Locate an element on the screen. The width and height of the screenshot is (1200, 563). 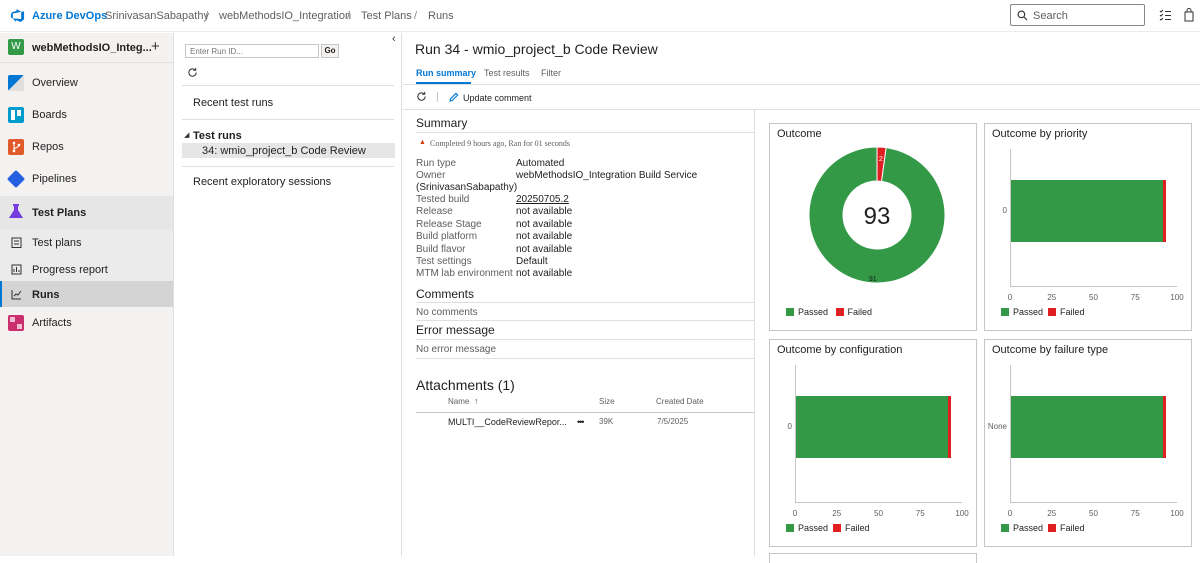
update-comment-label: Update comment is located at coordinates (497, 98).